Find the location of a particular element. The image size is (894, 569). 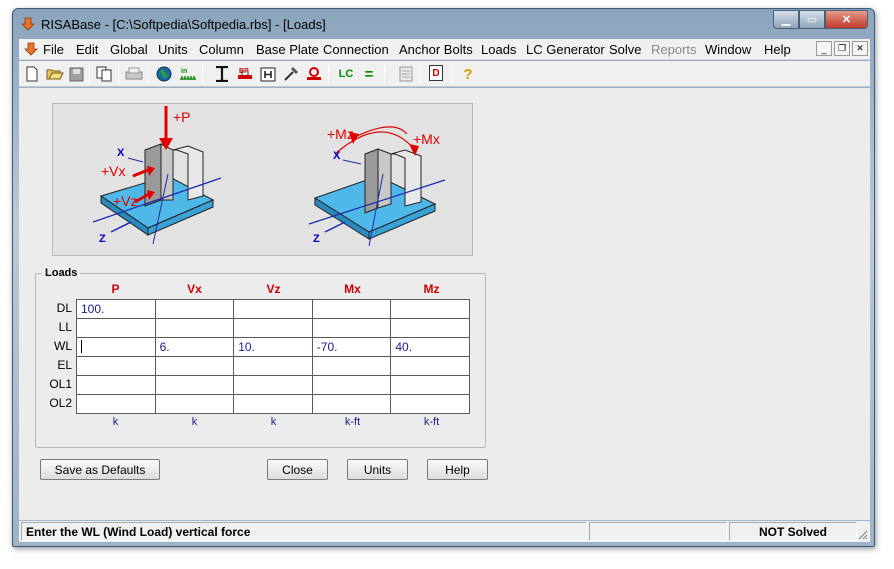

menu-column: Column is located at coordinates (221, 49).